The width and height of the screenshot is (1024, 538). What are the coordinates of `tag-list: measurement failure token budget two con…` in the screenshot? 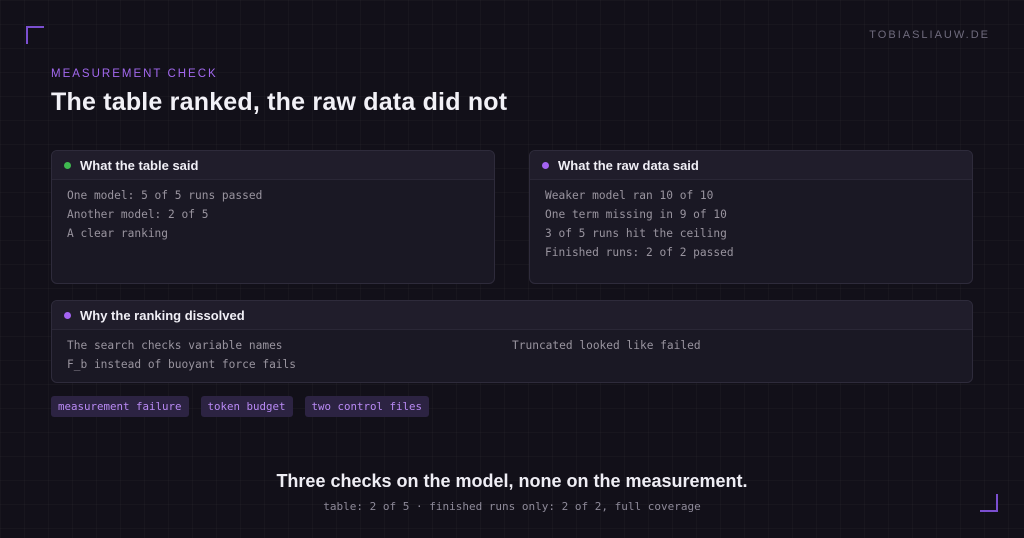 It's located at (246, 406).